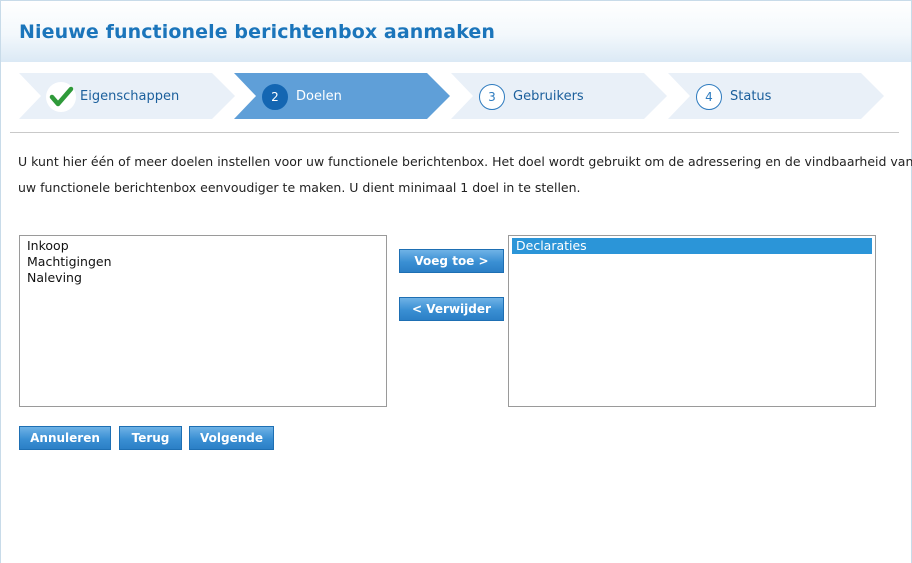  Describe the element at coordinates (451, 261) in the screenshot. I see `add-goal-button: Voeg toe >` at that location.